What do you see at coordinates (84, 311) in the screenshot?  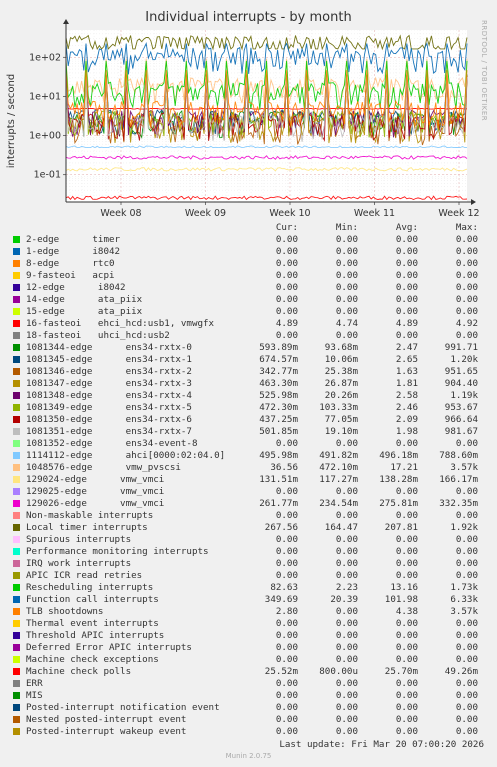 I see `legend-label: 15-edge ata_piix` at bounding box center [84, 311].